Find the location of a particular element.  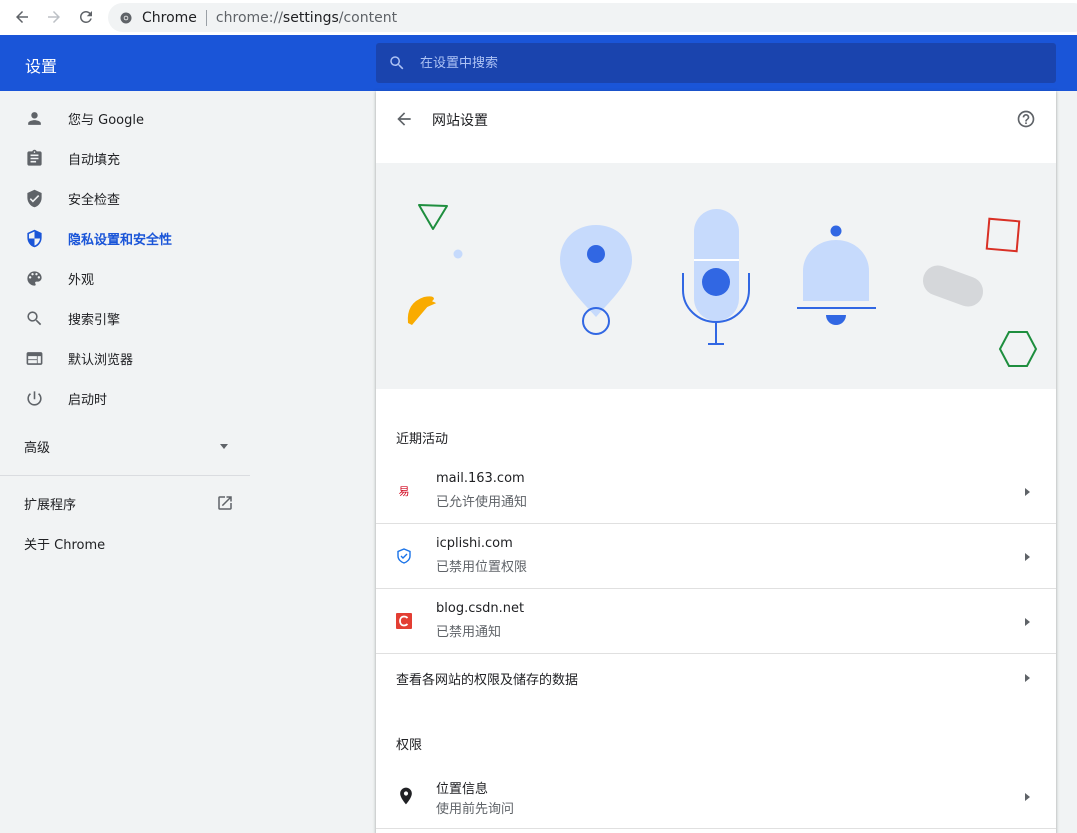

sidebar-item-autofill: 自动填充 is located at coordinates (125, 158).